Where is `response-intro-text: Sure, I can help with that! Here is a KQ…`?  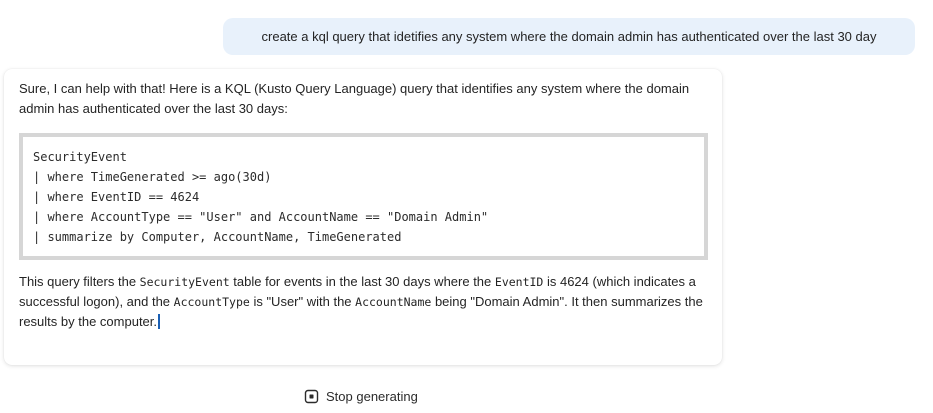
response-intro-text: Sure, I can help with that! Here is a KQ… is located at coordinates (354, 98).